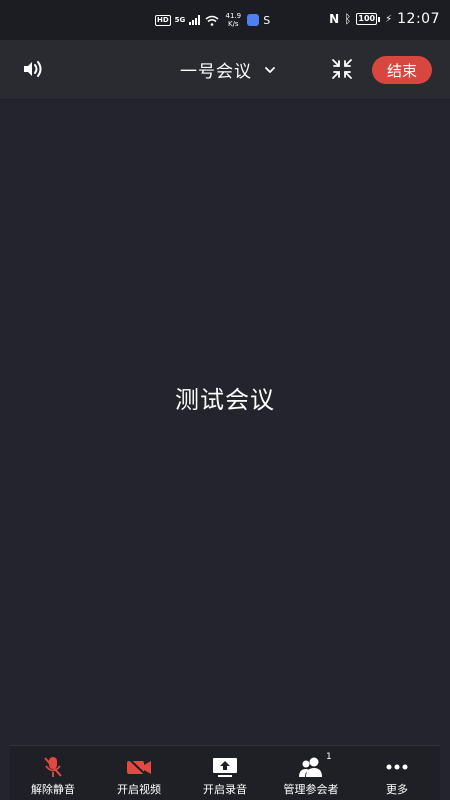 The width and height of the screenshot is (450, 800). Describe the element at coordinates (216, 72) in the screenshot. I see `meeting-title: 一号会议` at that location.